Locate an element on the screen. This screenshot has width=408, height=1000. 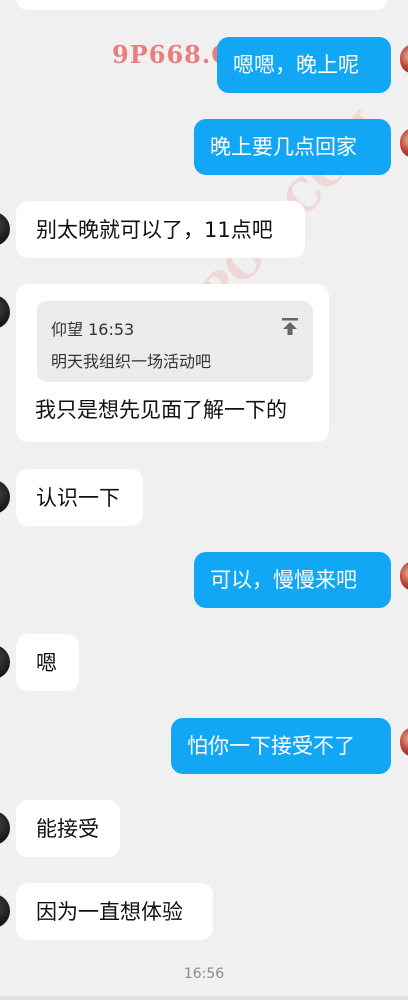
outgoing-message-bubble: 晚上要几点回家 is located at coordinates (292, 147).